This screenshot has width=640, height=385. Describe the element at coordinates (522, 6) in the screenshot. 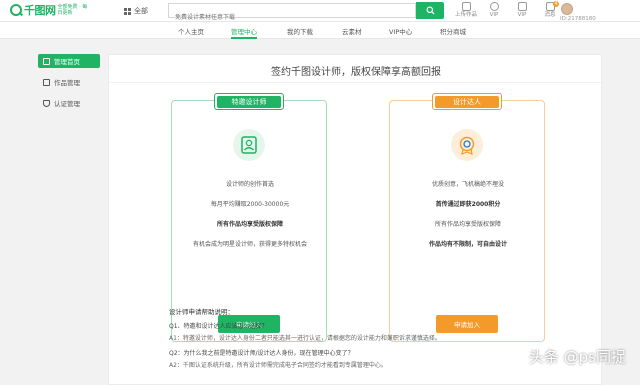

I see `vip-crown-icon` at that location.